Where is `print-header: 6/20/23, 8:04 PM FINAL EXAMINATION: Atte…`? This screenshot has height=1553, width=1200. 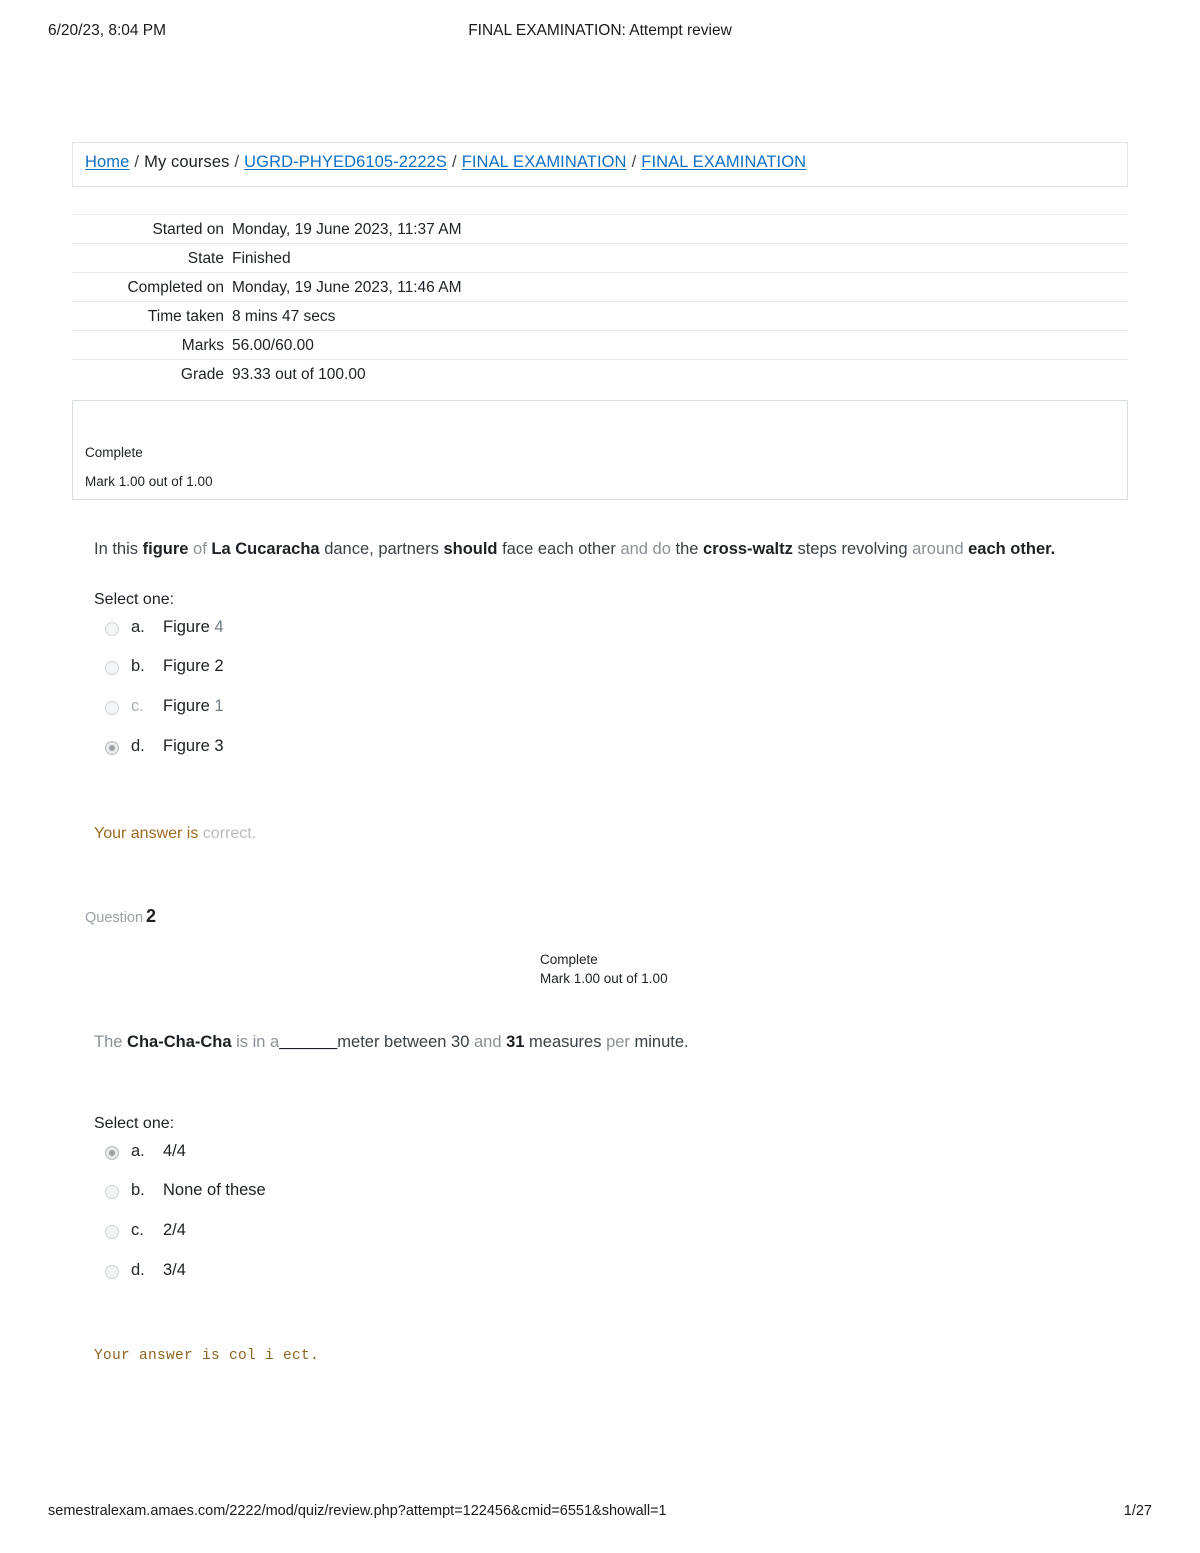 print-header: 6/20/23, 8:04 PM FINAL EXAMINATION: Atte… is located at coordinates (600, 35).